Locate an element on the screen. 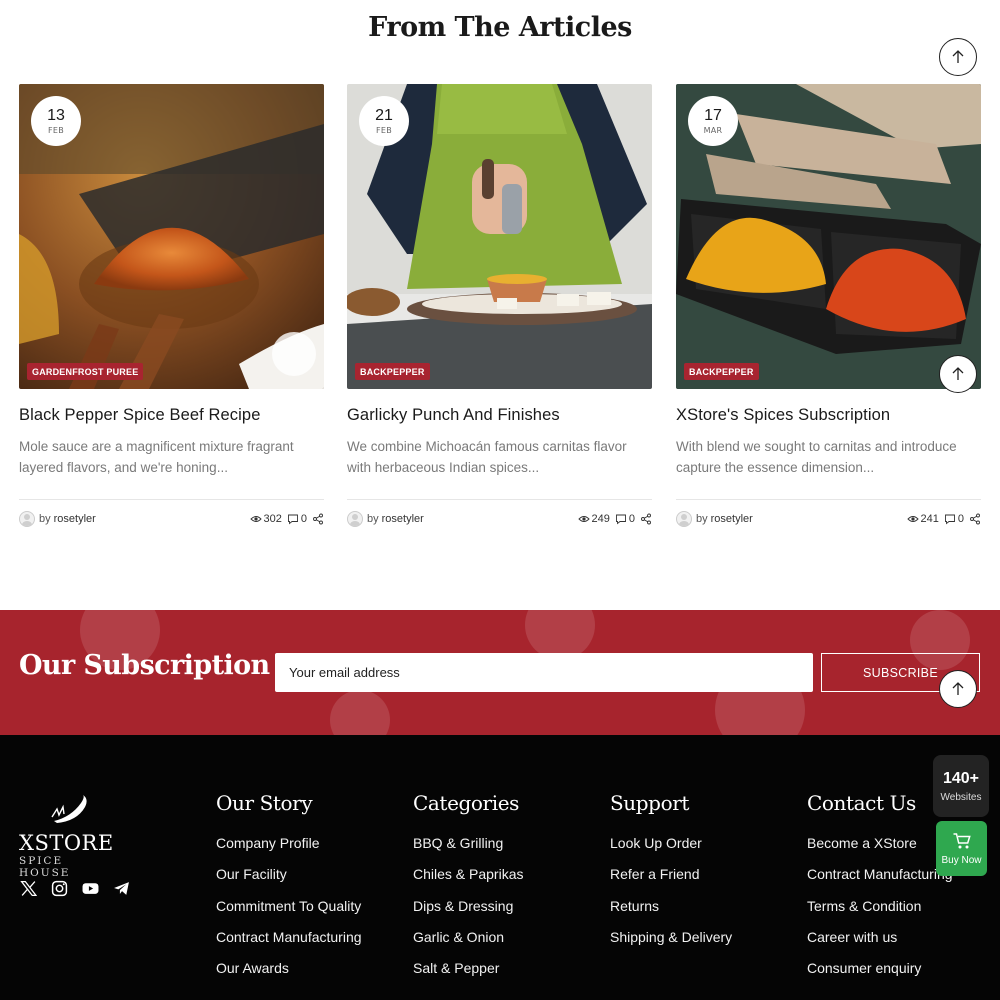 The height and width of the screenshot is (1000, 1000). websites-widget: 140+ Websites is located at coordinates (961, 786).